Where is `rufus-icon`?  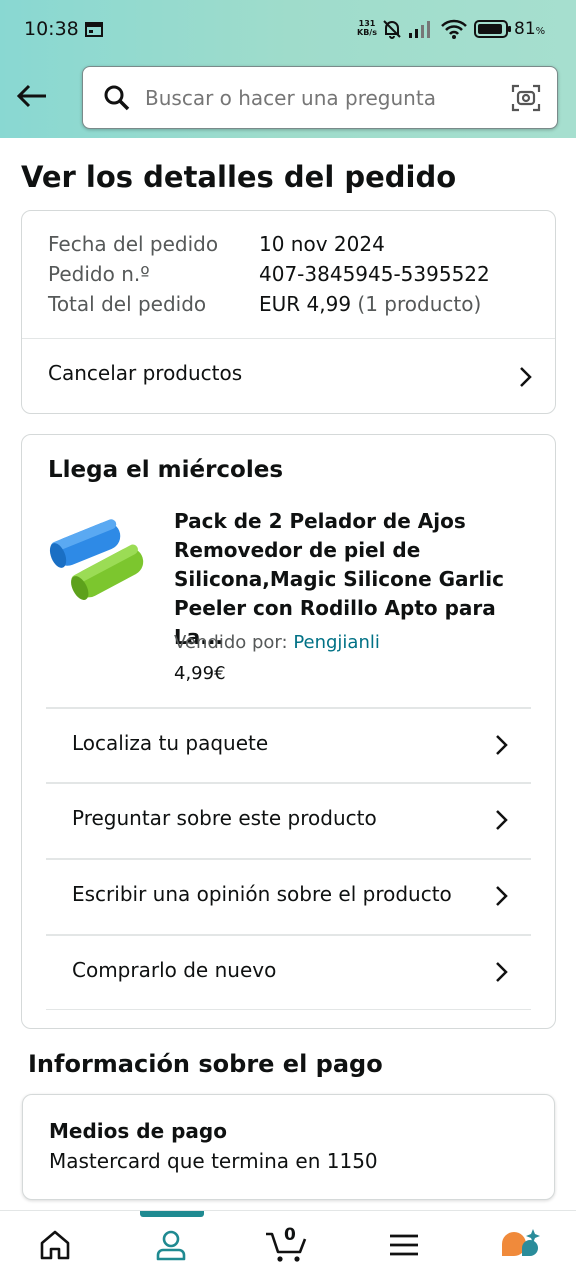 rufus-icon is located at coordinates (520, 1245).